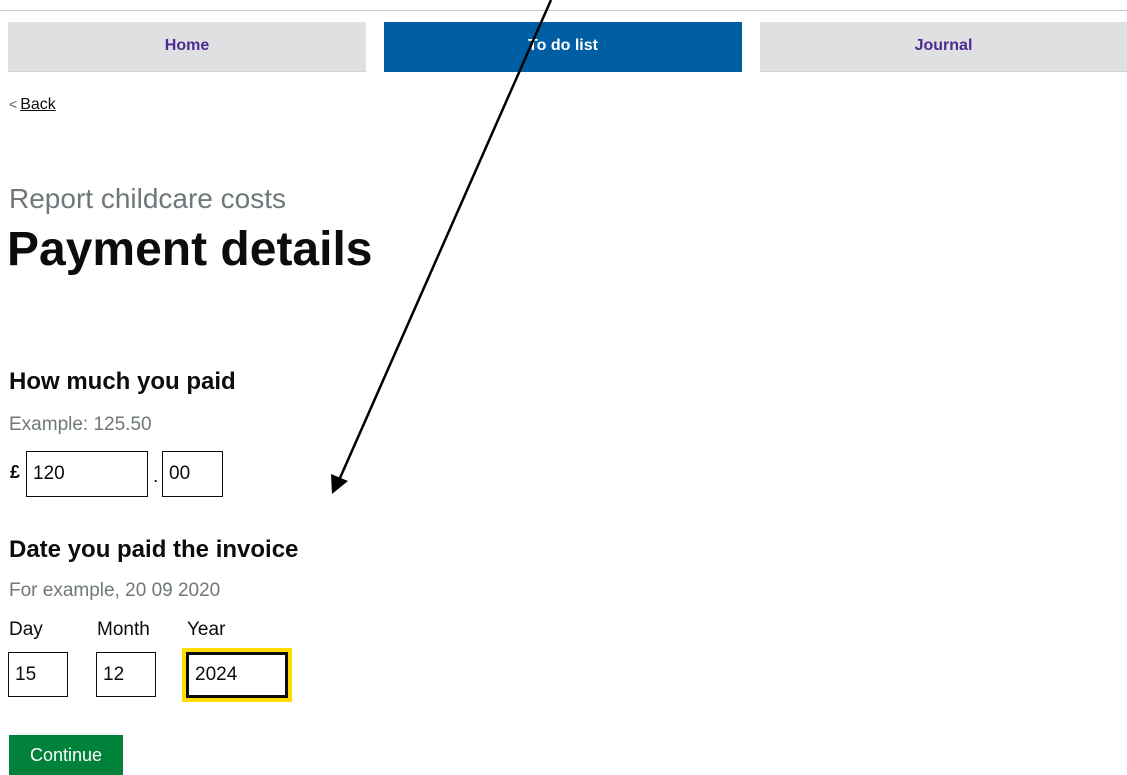  I want to click on back-link: < Back, so click(32, 105).